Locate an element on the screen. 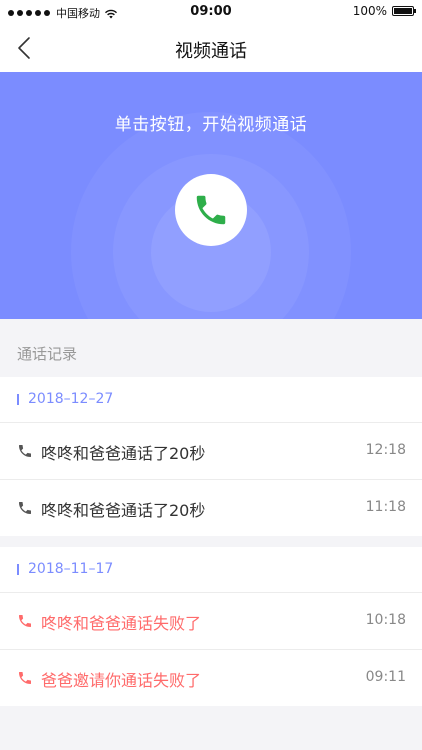  start-video-call-button is located at coordinates (211, 210).